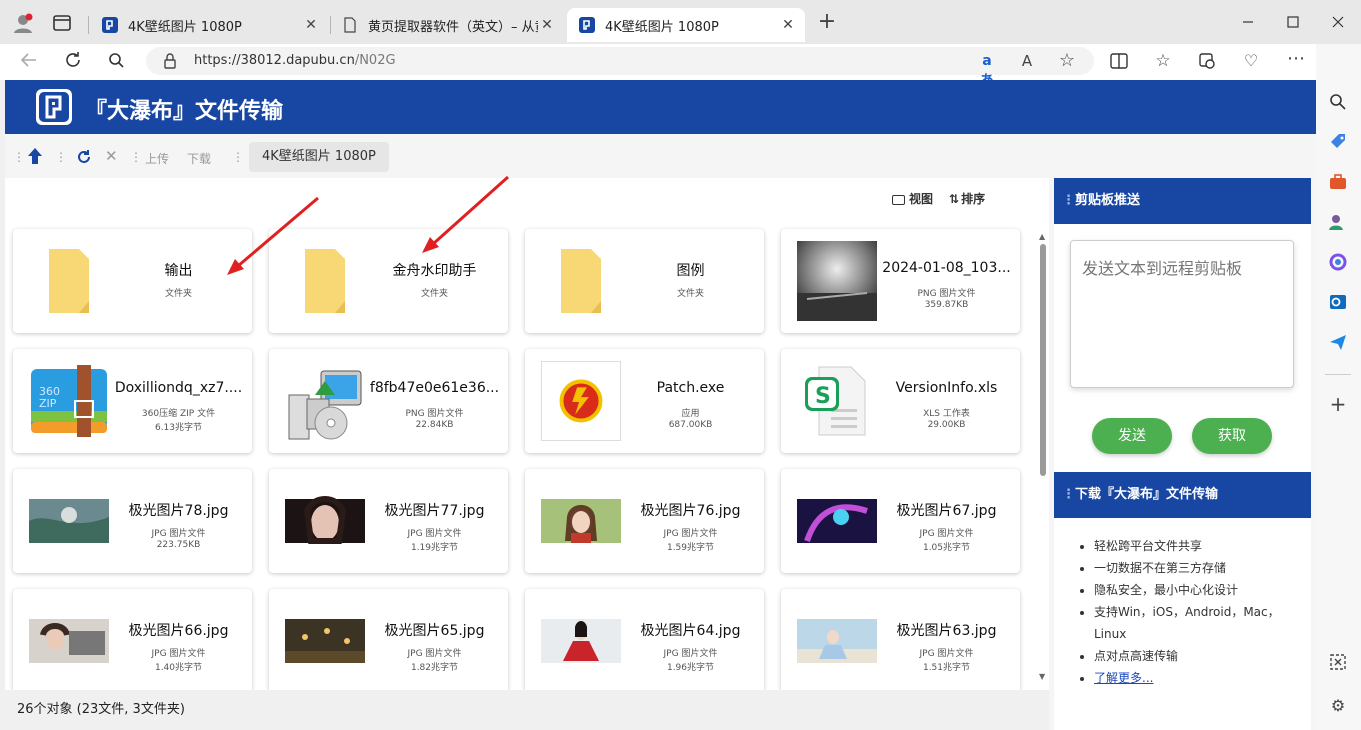 The height and width of the screenshot is (730, 1361). I want to click on file-type: 360压缩 ZIP 文件, so click(178, 414).